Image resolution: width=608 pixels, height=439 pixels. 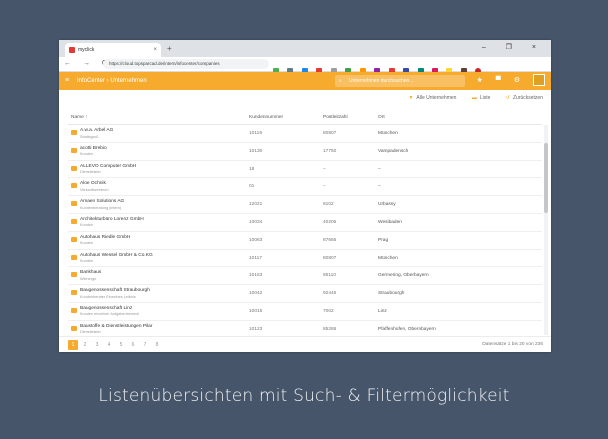 What do you see at coordinates (305, 118) in the screenshot?
I see `table-header: Name ↑ Kundennummer Postleitzahl Ort` at bounding box center [305, 118].